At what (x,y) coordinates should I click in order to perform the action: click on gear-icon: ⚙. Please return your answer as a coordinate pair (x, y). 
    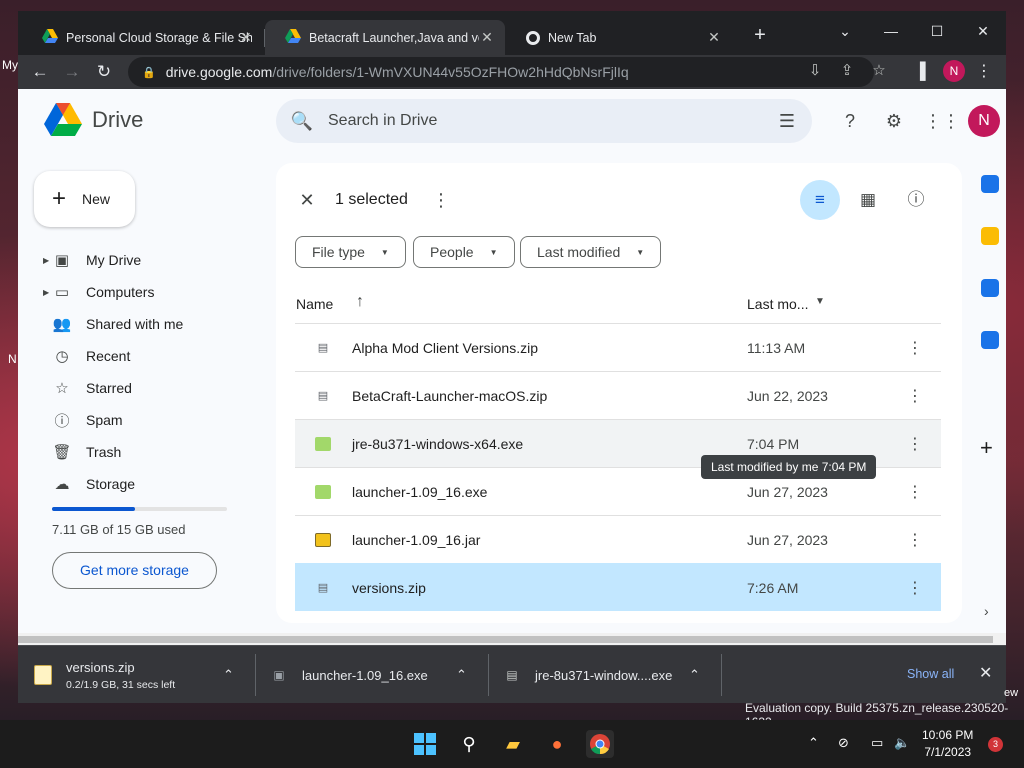
    Looking at the image, I should click on (894, 121).